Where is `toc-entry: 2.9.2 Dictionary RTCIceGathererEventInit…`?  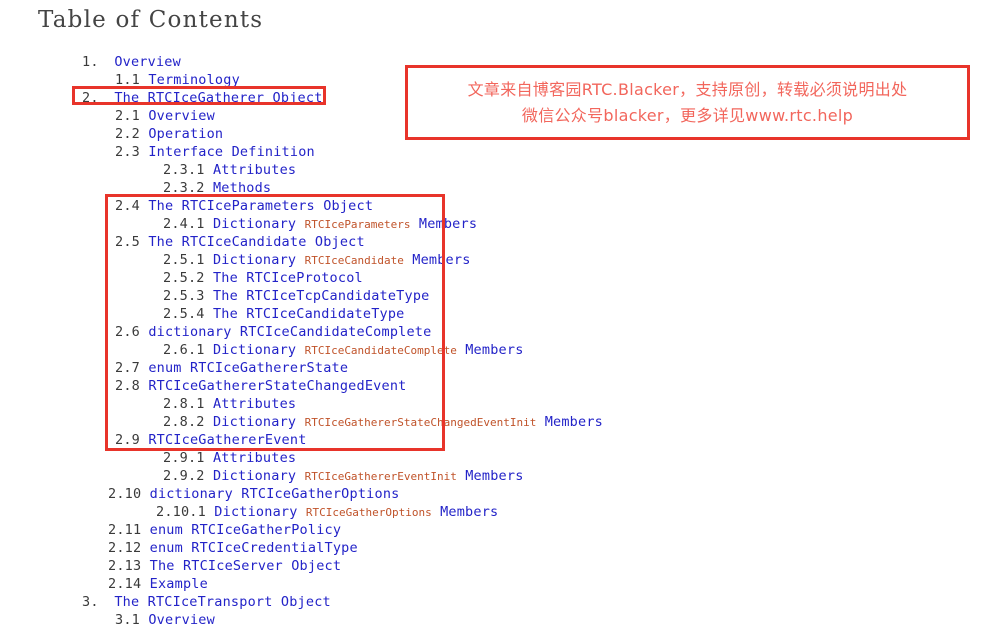 toc-entry: 2.9.2 Dictionary RTCIceGathererEventInit… is located at coordinates (350, 476).